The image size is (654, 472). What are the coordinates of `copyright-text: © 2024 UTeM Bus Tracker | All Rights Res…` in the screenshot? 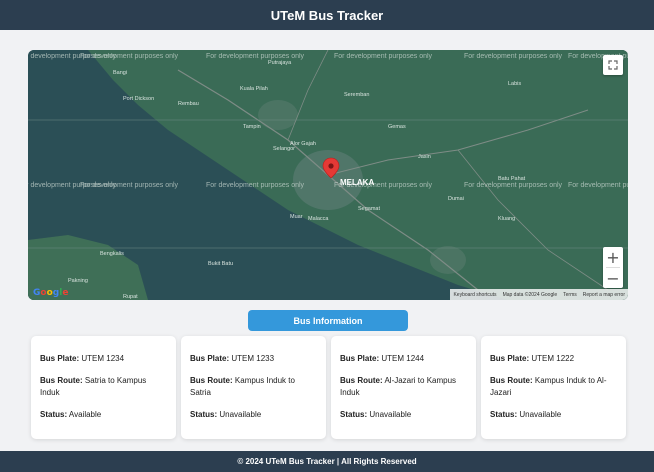 It's located at (327, 461).